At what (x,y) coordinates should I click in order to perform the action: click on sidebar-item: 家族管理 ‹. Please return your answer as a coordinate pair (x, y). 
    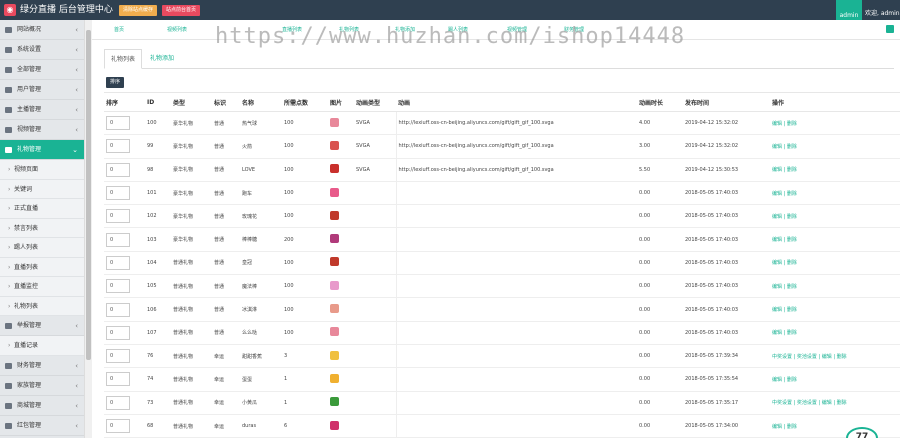
    Looking at the image, I should click on (42, 386).